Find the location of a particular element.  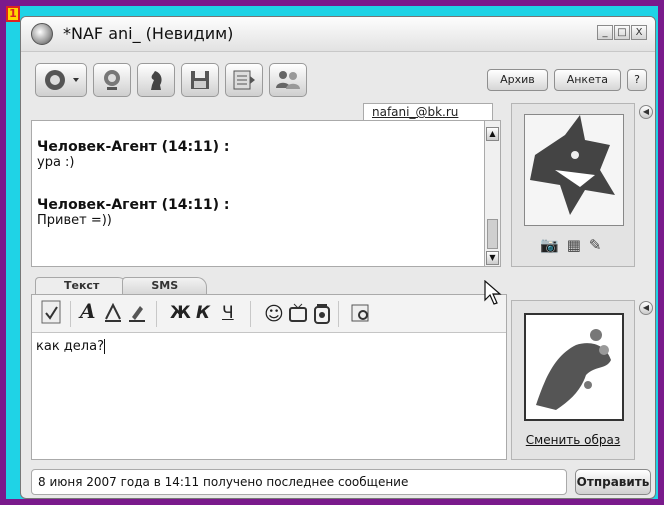

history-button is located at coordinates (244, 80).